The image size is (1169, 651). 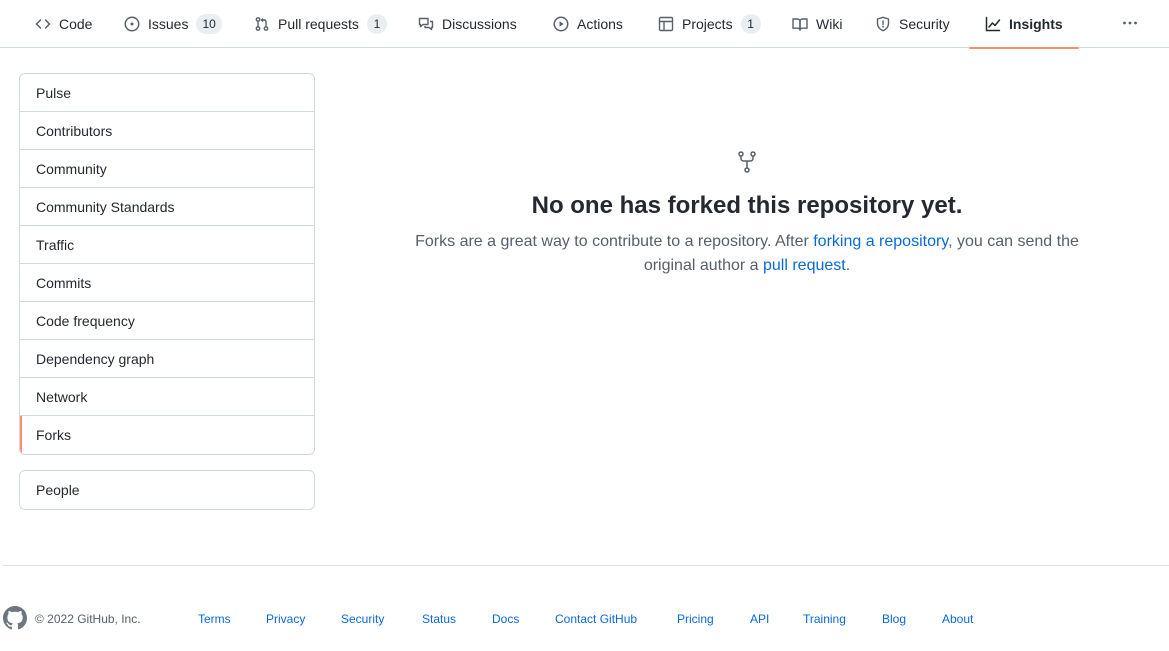 What do you see at coordinates (167, 93) in the screenshot?
I see `menu-item-pulse: Pulse` at bounding box center [167, 93].